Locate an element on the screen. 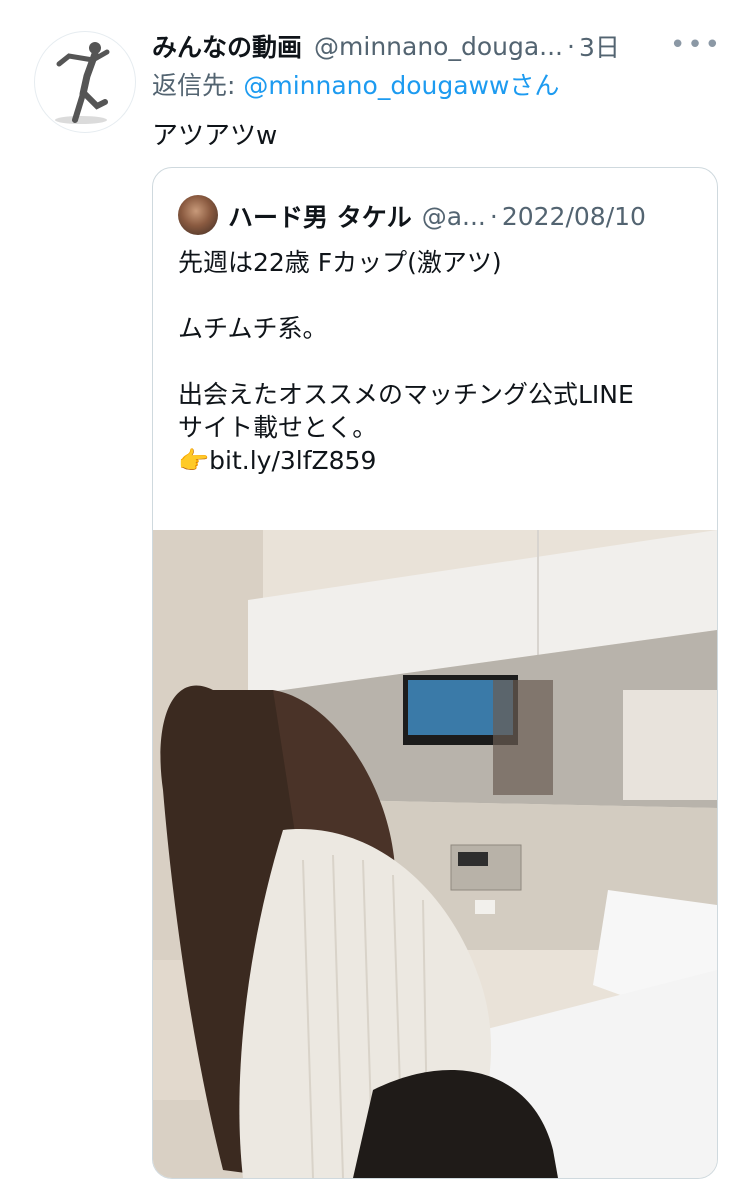  reply-to-line: 返信先: @minnano_dougawwさん is located at coordinates (355, 84).